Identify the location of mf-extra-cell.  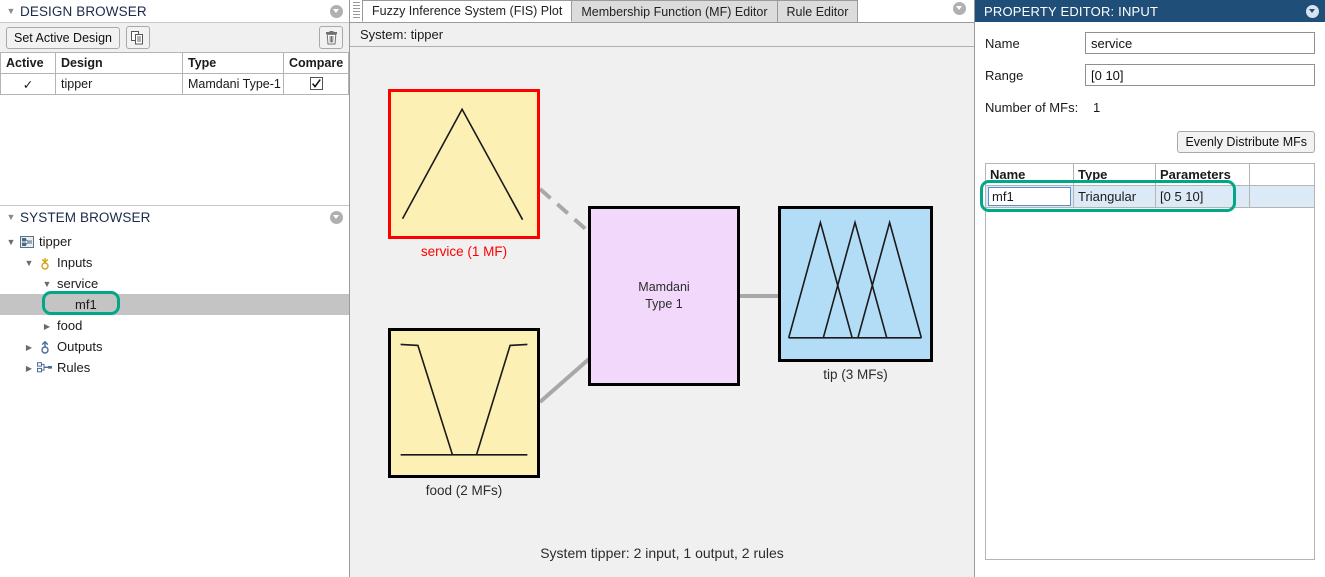
(1282, 196).